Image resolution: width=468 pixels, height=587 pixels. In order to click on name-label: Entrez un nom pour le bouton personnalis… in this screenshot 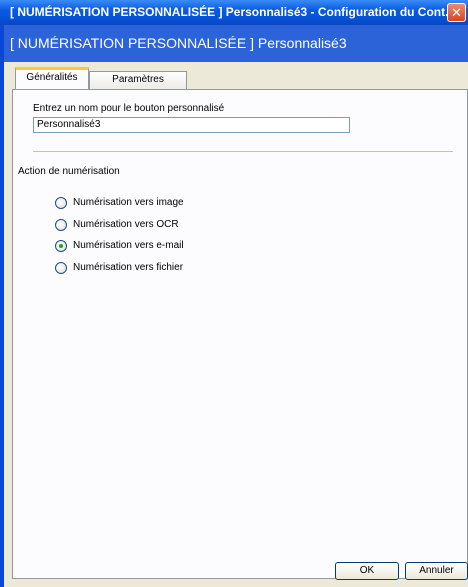, I will do `click(129, 108)`.